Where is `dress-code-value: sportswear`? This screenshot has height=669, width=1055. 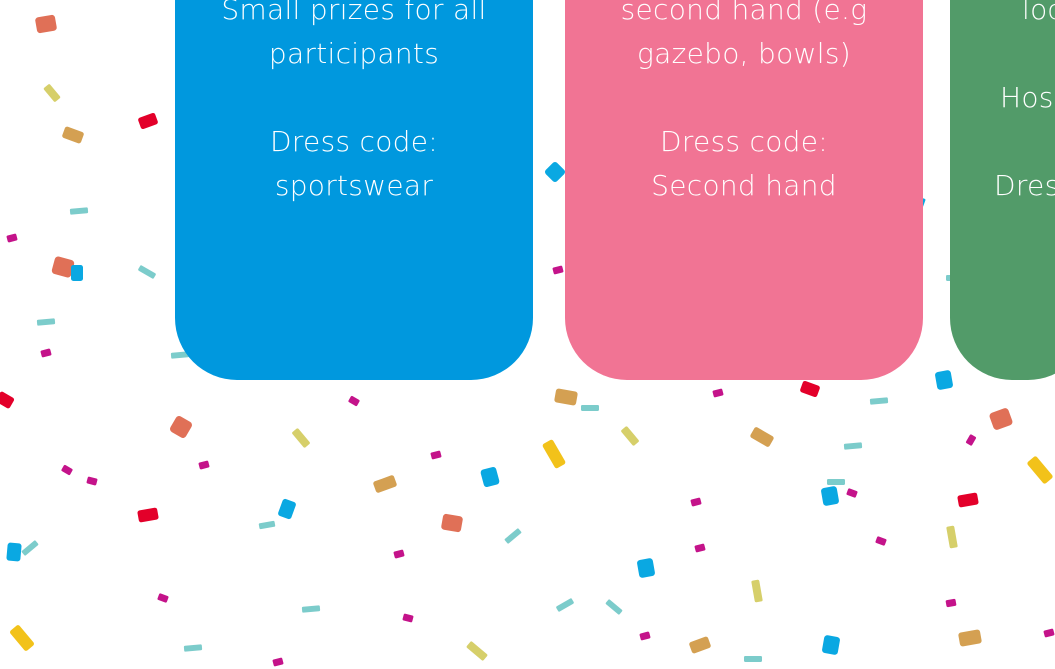
dress-code-value: sportswear is located at coordinates (354, 185).